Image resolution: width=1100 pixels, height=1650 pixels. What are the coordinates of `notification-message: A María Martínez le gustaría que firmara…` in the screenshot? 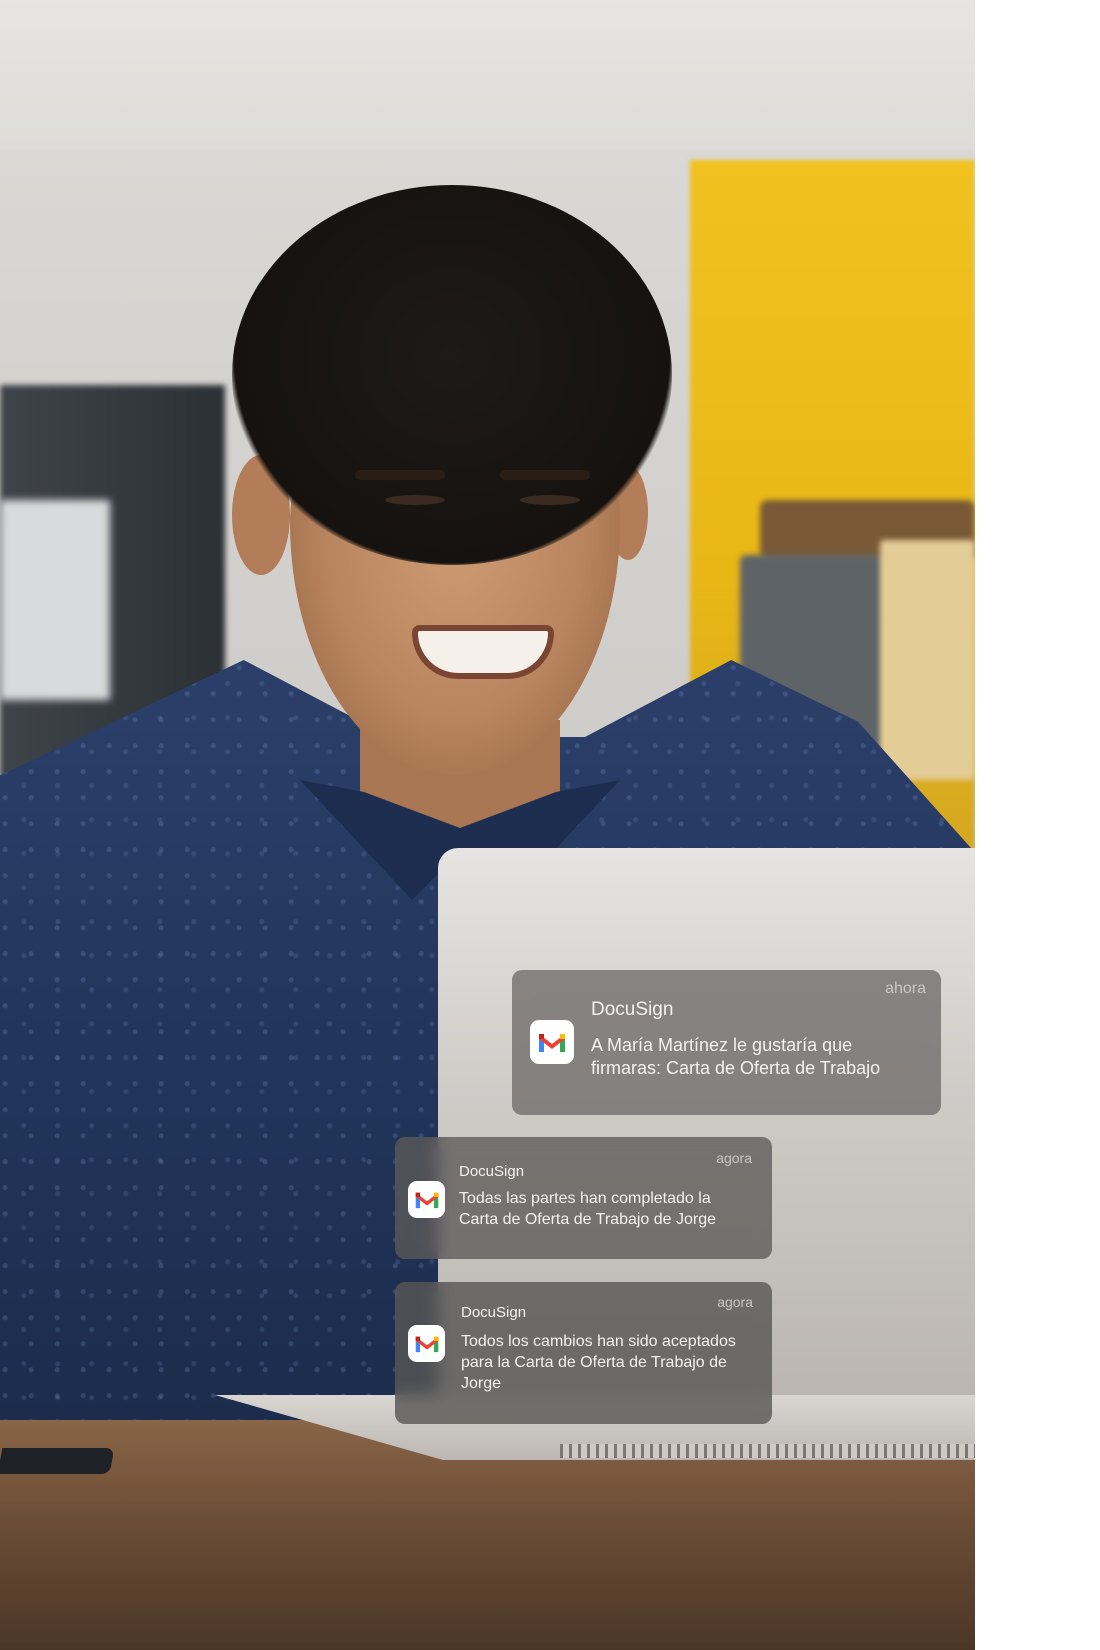 It's located at (736, 1057).